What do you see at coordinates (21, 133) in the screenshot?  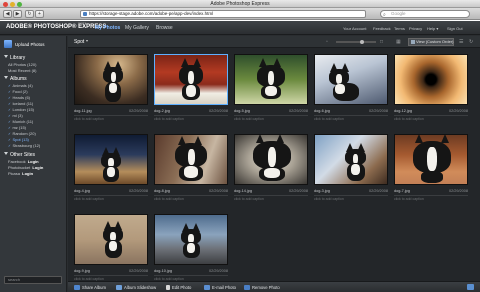 I see `album-item: Random (20)` at bounding box center [21, 133].